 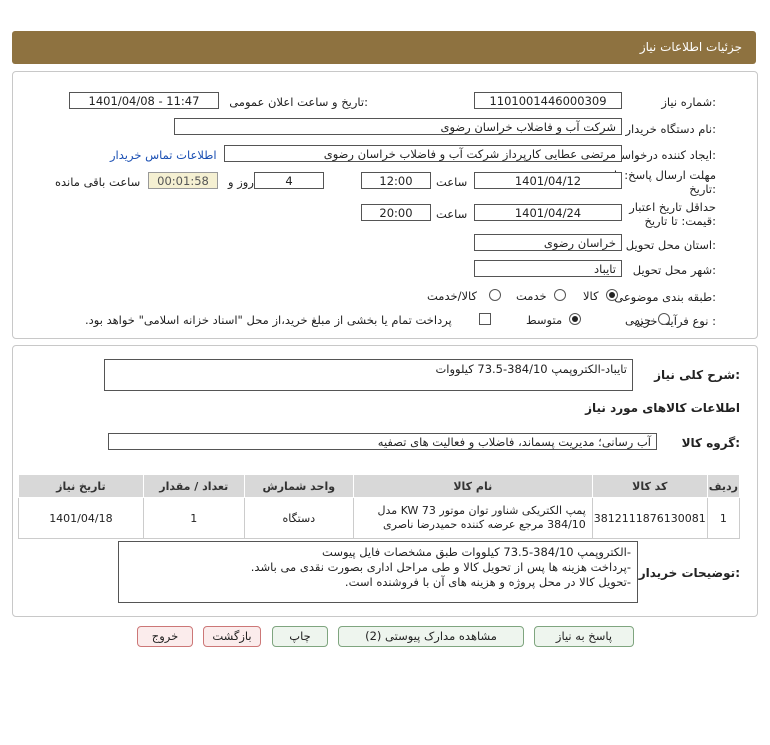 What do you see at coordinates (548, 180) in the screenshot?
I see `deadline-date-field: 1401/04/12` at bounding box center [548, 180].